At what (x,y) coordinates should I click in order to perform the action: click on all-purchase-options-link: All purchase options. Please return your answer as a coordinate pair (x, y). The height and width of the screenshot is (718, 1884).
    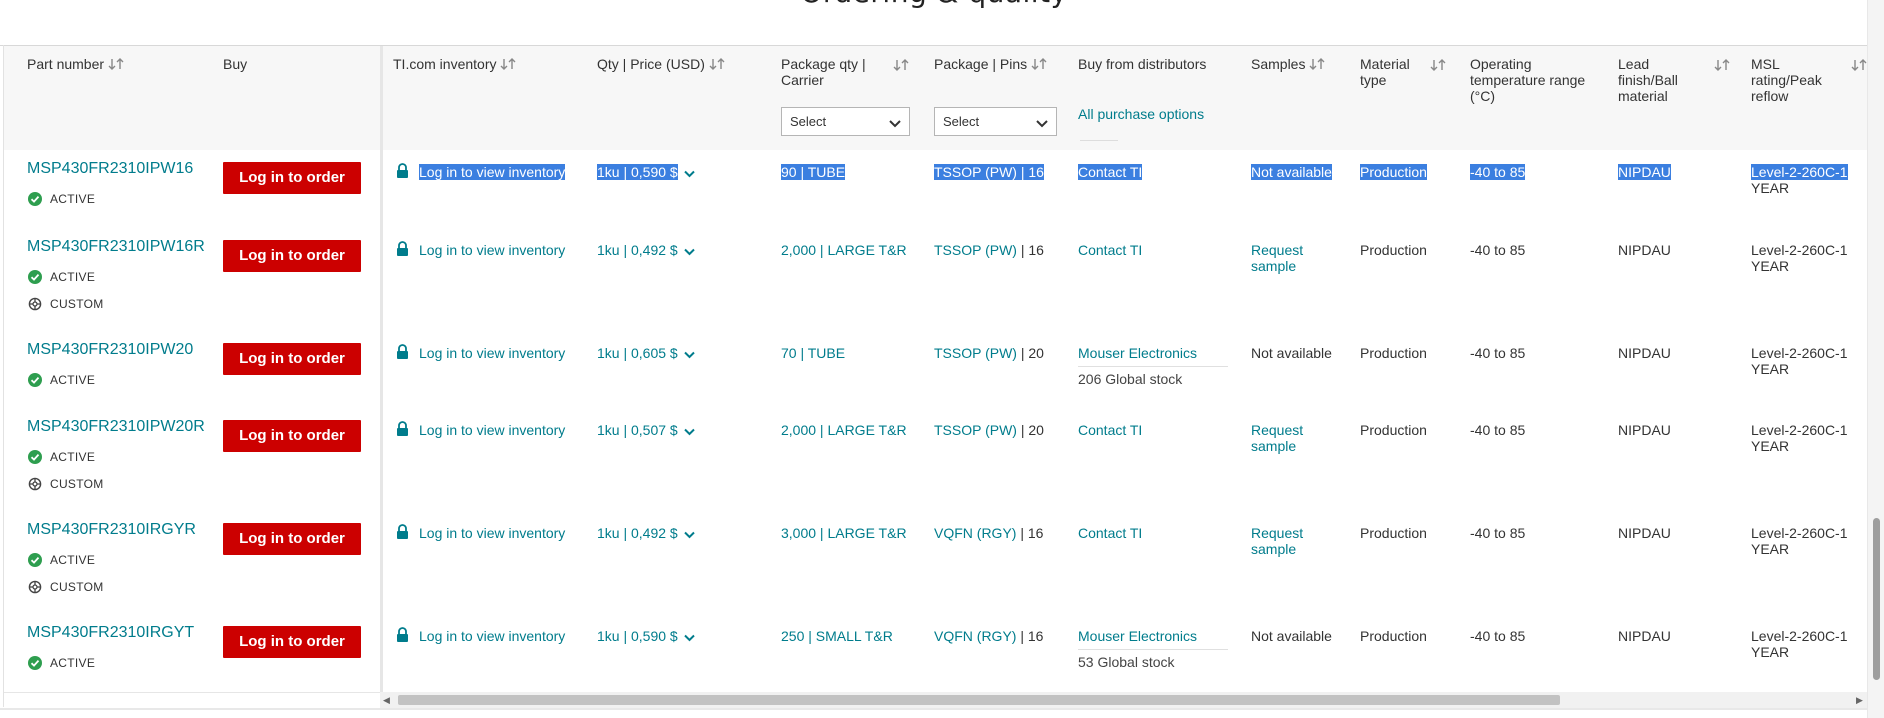
    Looking at the image, I should click on (1141, 114).